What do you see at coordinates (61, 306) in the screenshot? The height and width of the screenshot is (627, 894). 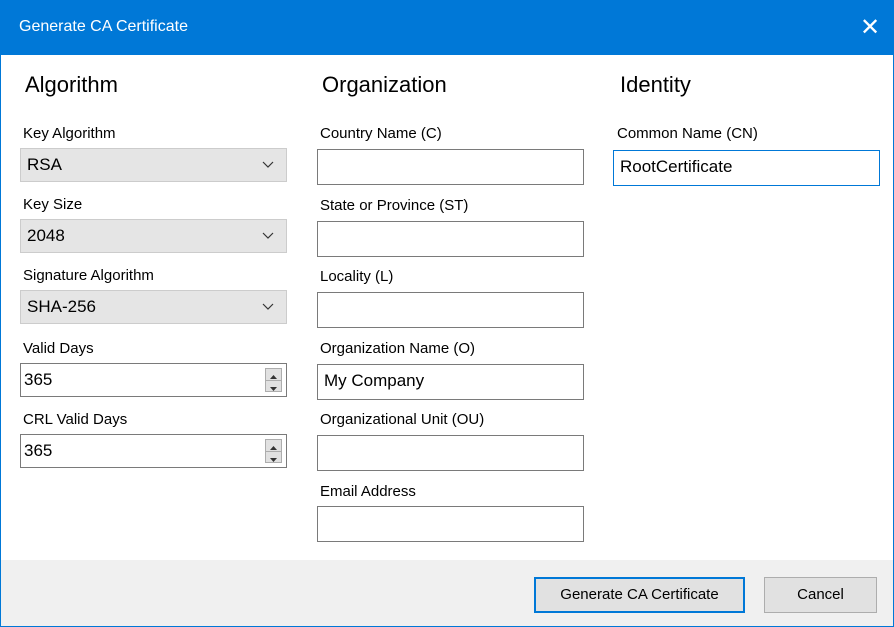 I see `signature-algorithm-value: SHA-256` at bounding box center [61, 306].